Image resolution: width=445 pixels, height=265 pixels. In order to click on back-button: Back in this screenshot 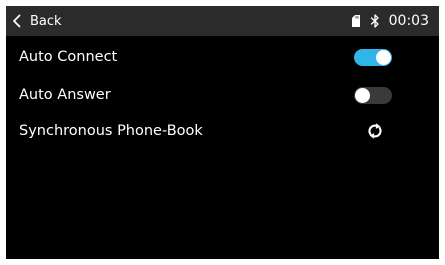, I will do `click(37, 21)`.